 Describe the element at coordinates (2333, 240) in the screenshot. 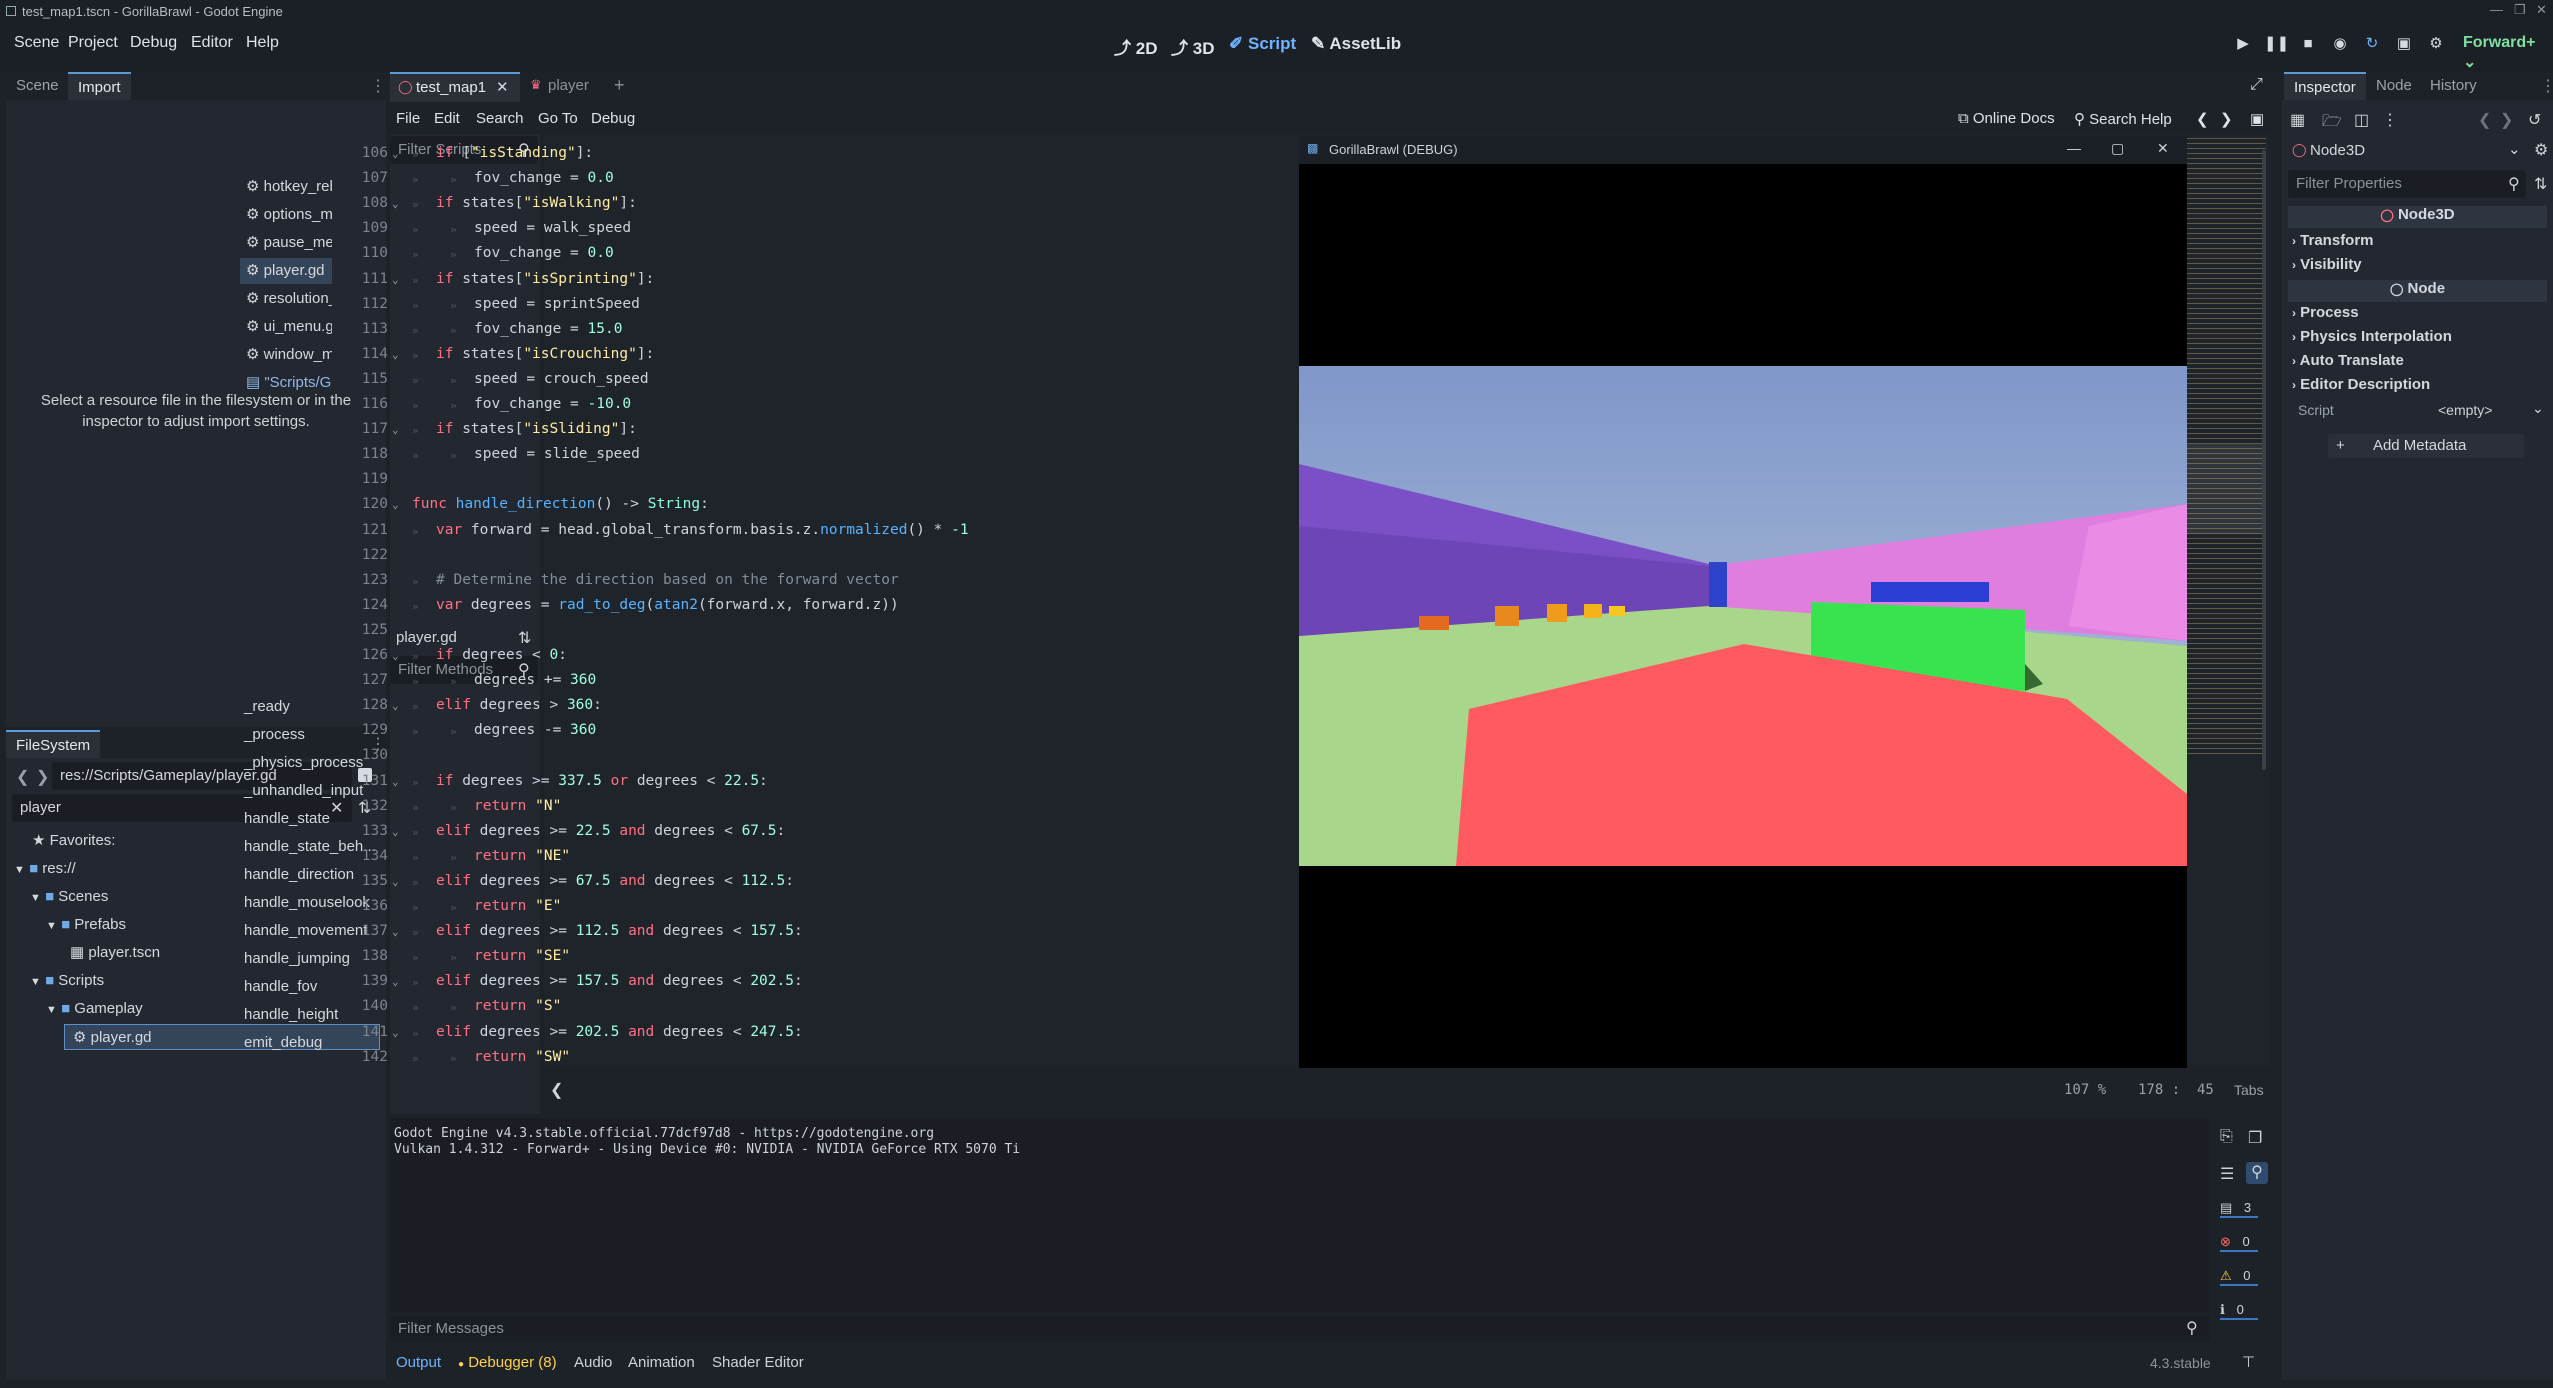

I see `section-transform: › Transform` at that location.